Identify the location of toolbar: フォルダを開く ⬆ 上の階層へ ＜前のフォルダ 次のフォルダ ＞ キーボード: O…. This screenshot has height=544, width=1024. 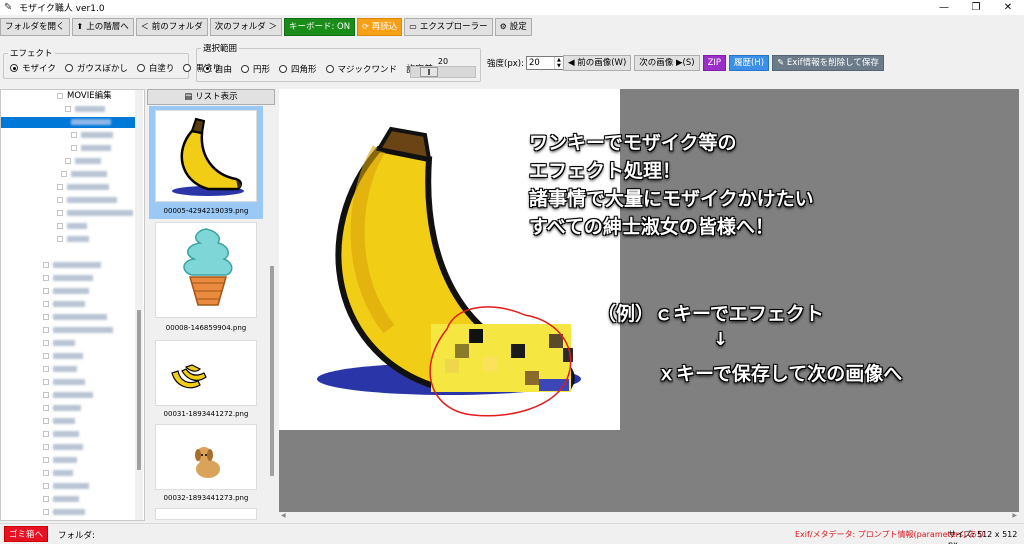
(267, 27).